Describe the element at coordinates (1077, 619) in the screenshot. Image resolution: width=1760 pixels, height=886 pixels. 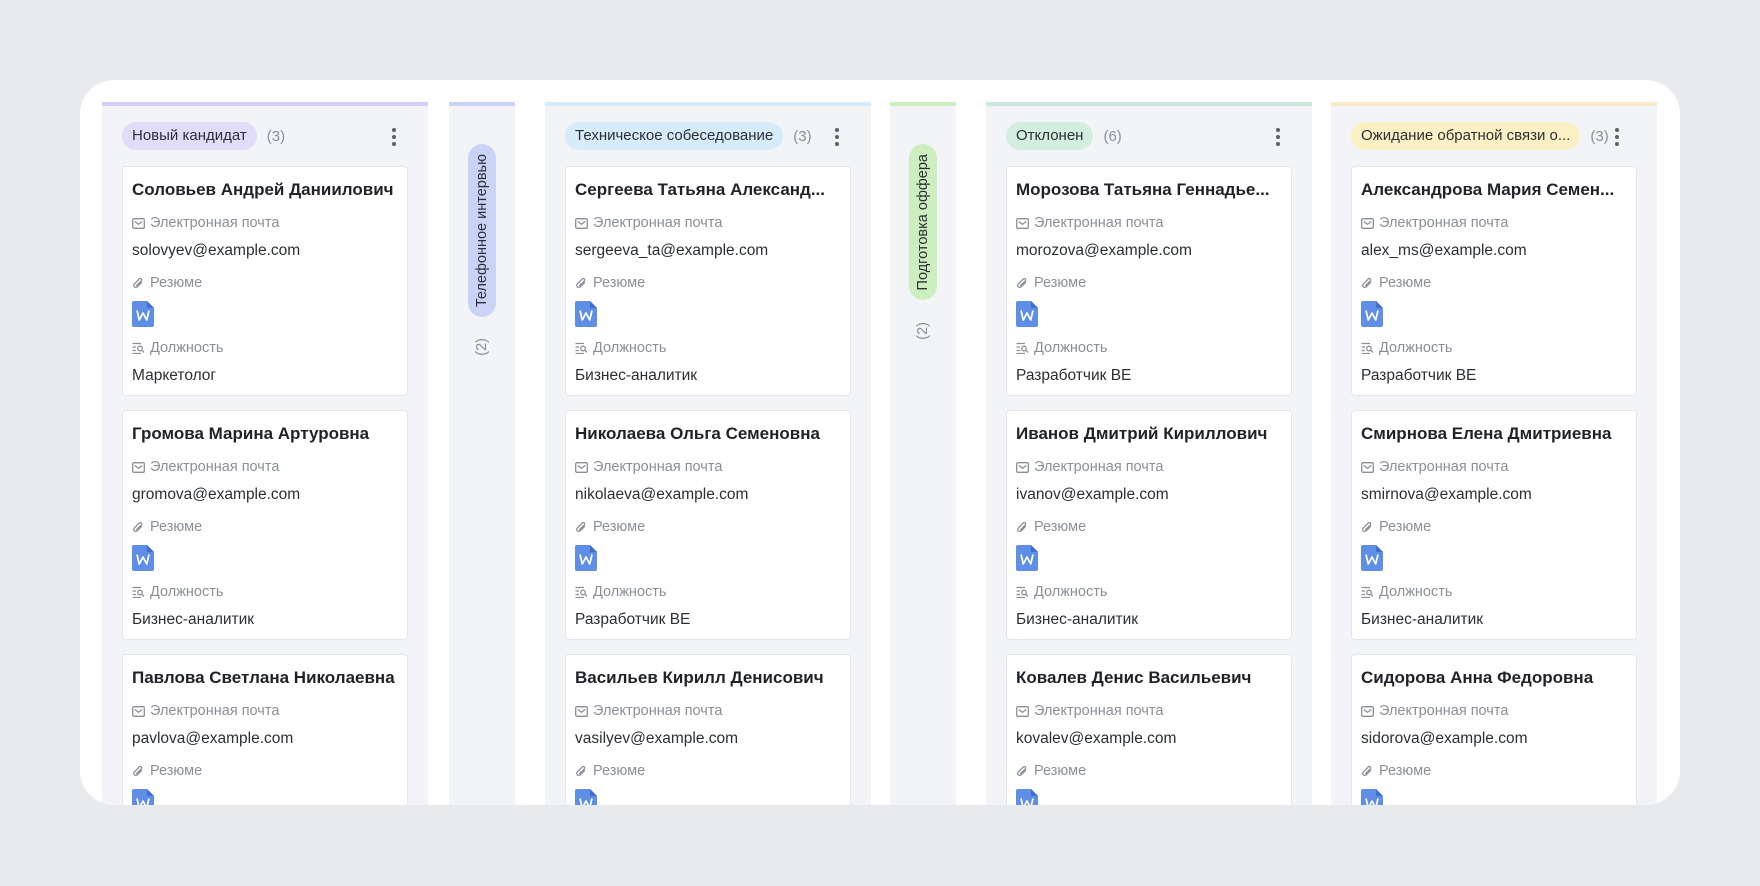
I see `position-value: Бизнес-аналитик` at that location.